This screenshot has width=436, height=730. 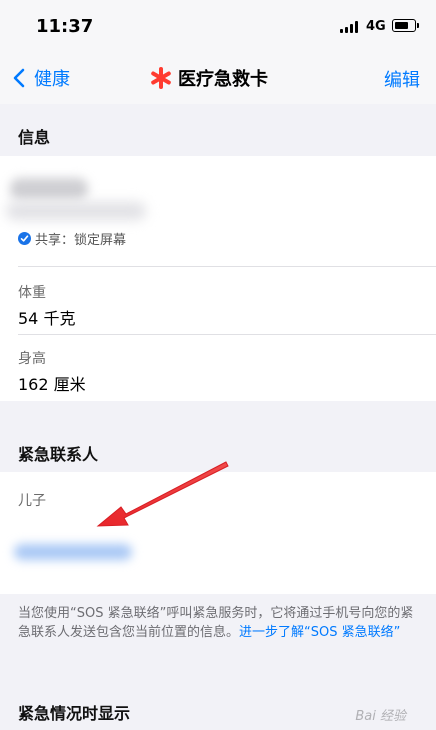 I want to click on red-asterisk-icon, so click(x=161, y=78).